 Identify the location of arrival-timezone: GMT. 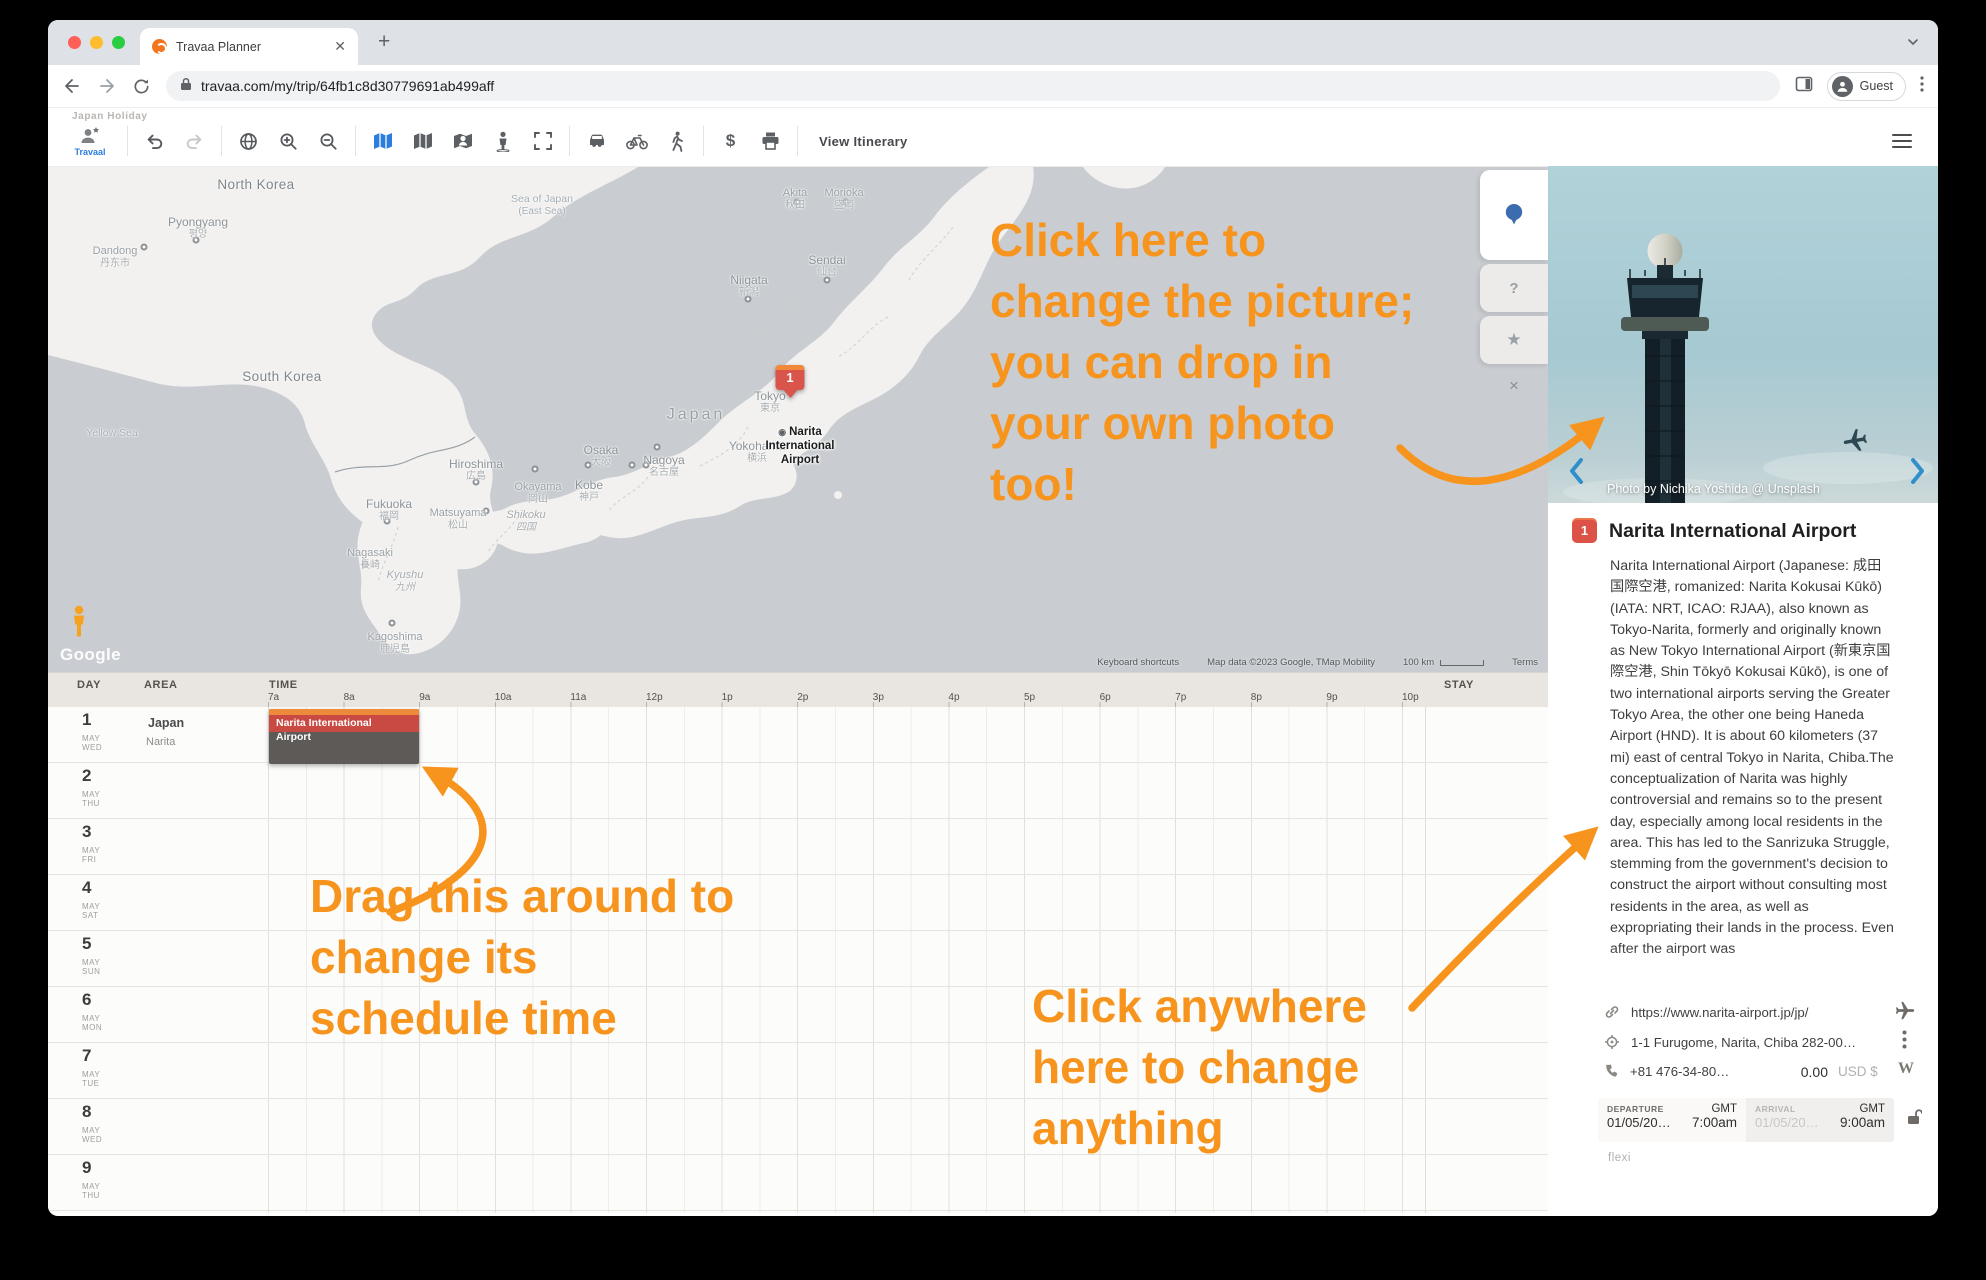
(1872, 1109).